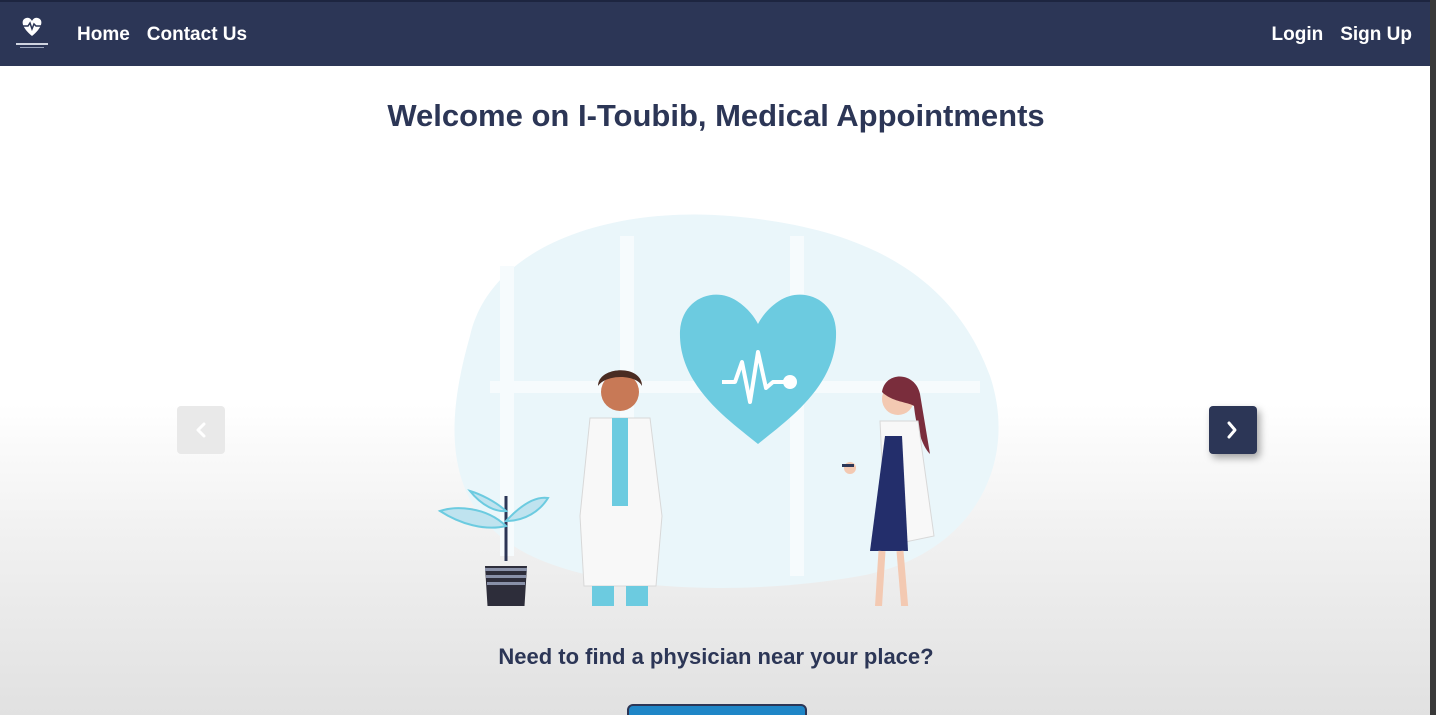  I want to click on carousel-next-button, so click(1233, 430).